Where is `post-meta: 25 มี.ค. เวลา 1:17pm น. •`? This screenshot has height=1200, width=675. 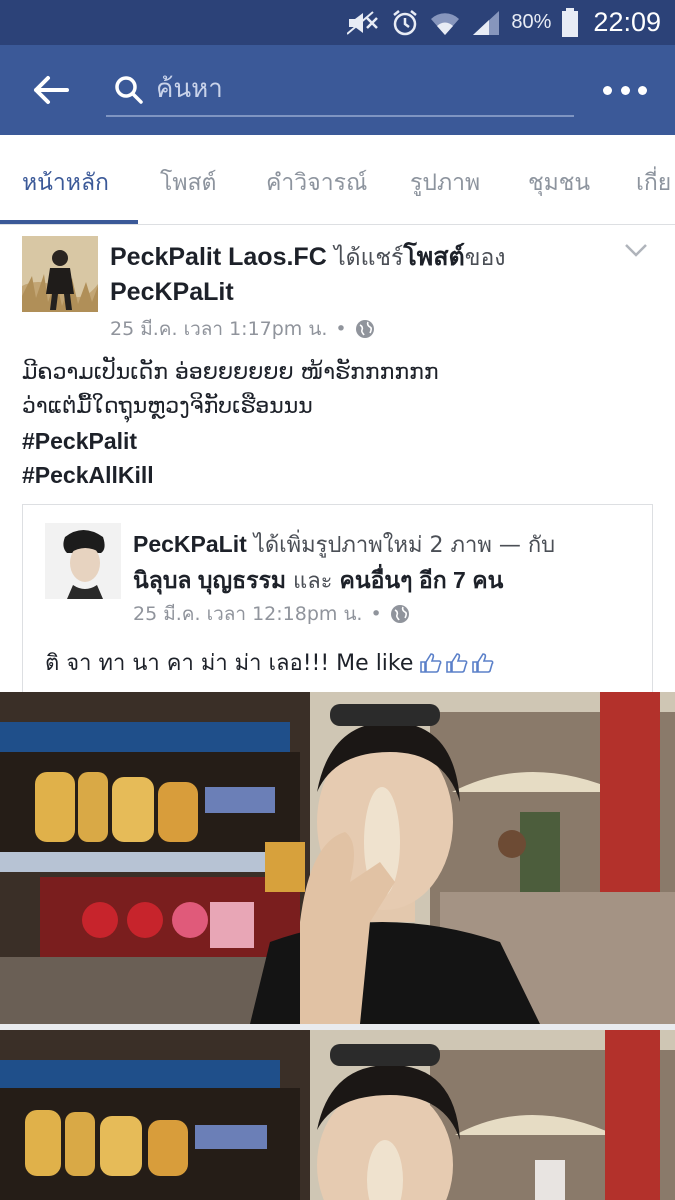
post-meta: 25 มี.ค. เวลา 1:17pm น. • is located at coordinates (242, 329).